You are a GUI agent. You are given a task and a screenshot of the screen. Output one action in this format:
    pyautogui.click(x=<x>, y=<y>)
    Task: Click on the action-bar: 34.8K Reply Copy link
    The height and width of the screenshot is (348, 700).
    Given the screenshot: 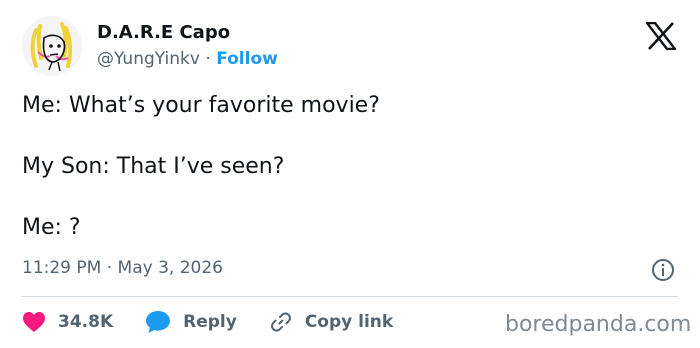 What is the action you would take?
    pyautogui.click(x=207, y=322)
    